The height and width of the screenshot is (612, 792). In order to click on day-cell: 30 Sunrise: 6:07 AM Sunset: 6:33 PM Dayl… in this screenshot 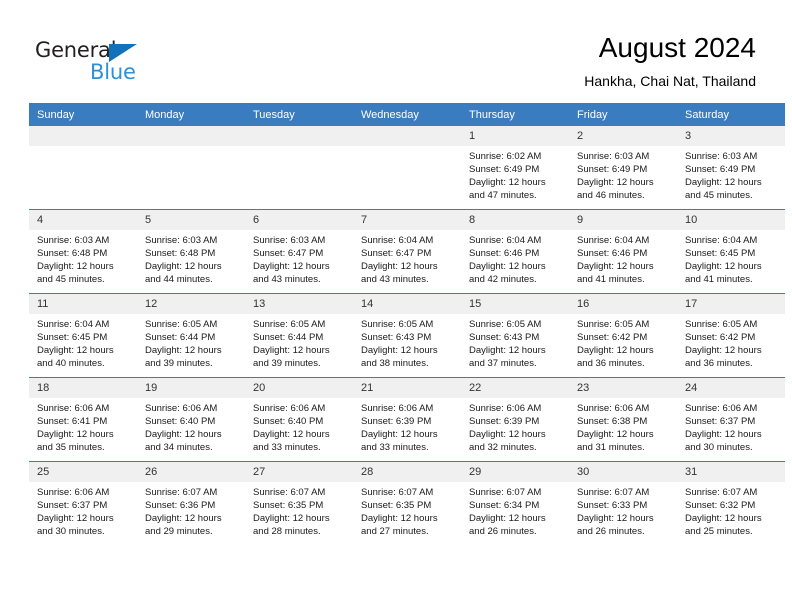, I will do `click(623, 503)`.